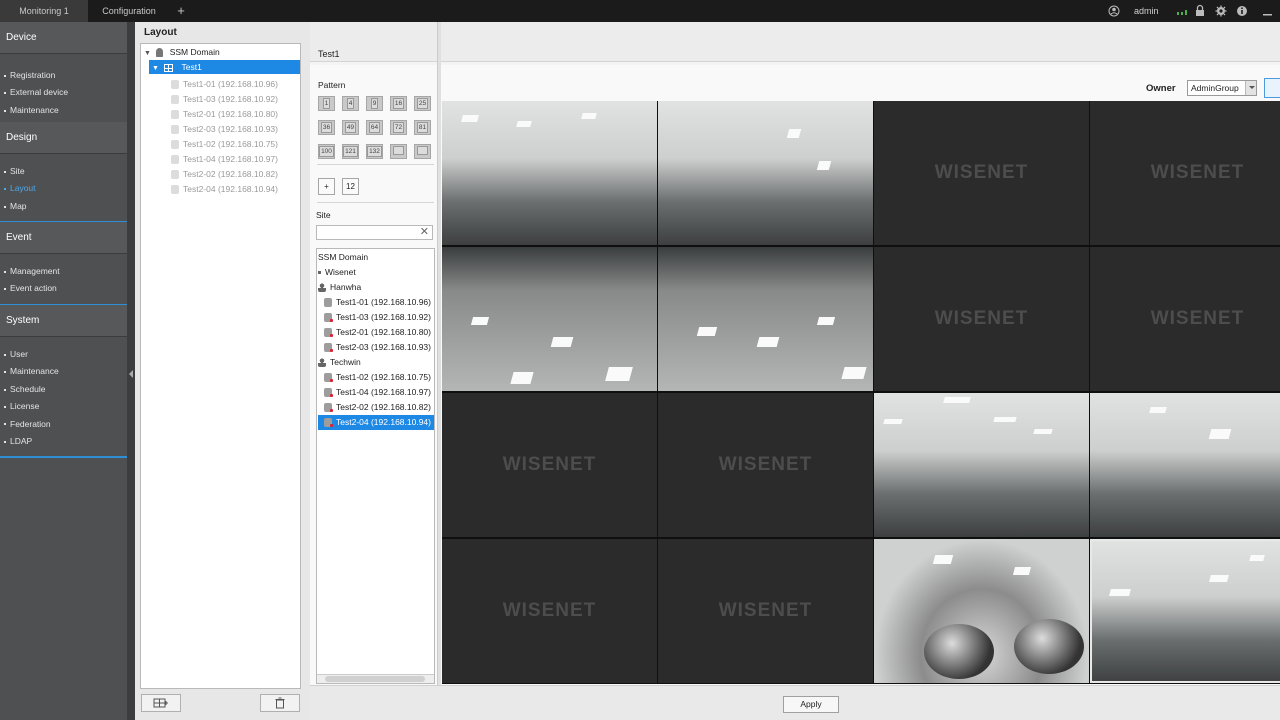 The image size is (1280, 720). I want to click on nav-item-site: Site, so click(63, 171).